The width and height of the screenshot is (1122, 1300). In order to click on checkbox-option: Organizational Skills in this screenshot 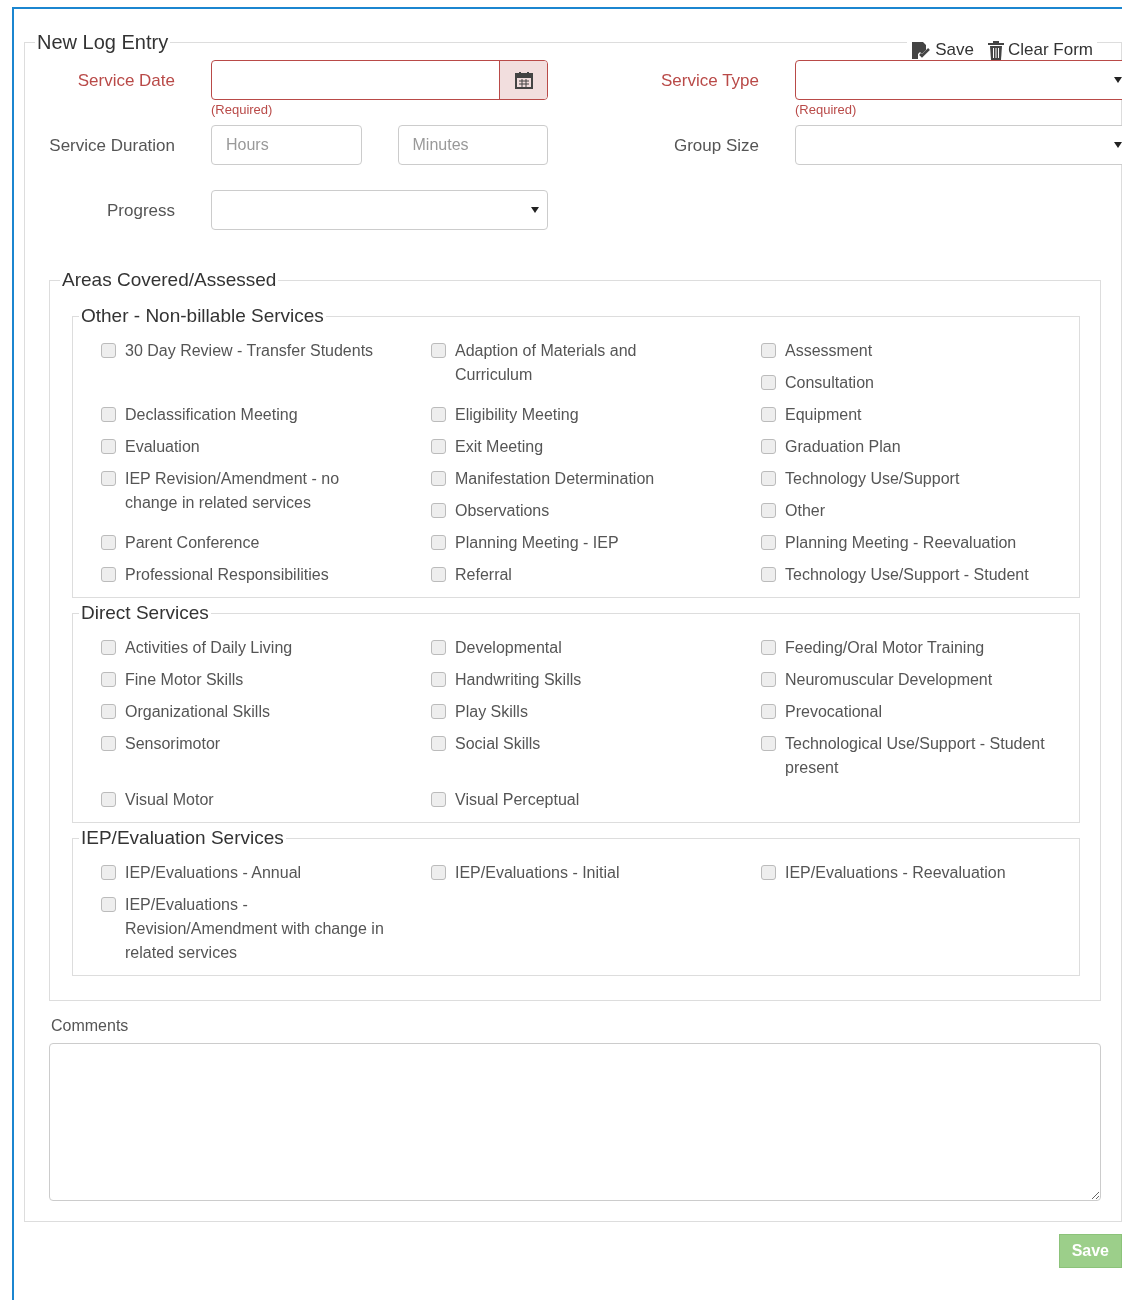, I will do `click(266, 712)`.